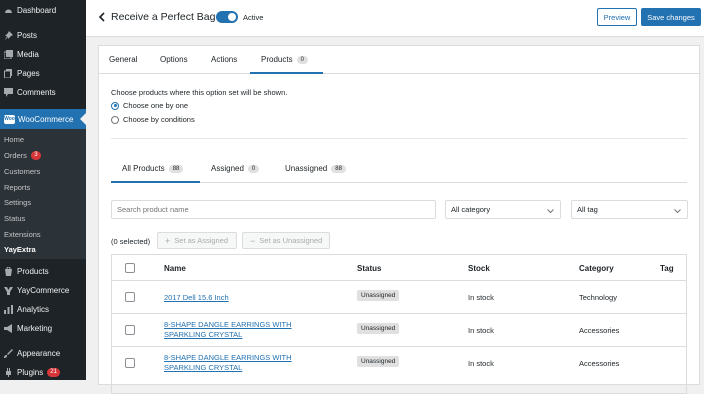 Image resolution: width=704 pixels, height=394 pixels. What do you see at coordinates (399, 138) in the screenshot?
I see `divider` at bounding box center [399, 138].